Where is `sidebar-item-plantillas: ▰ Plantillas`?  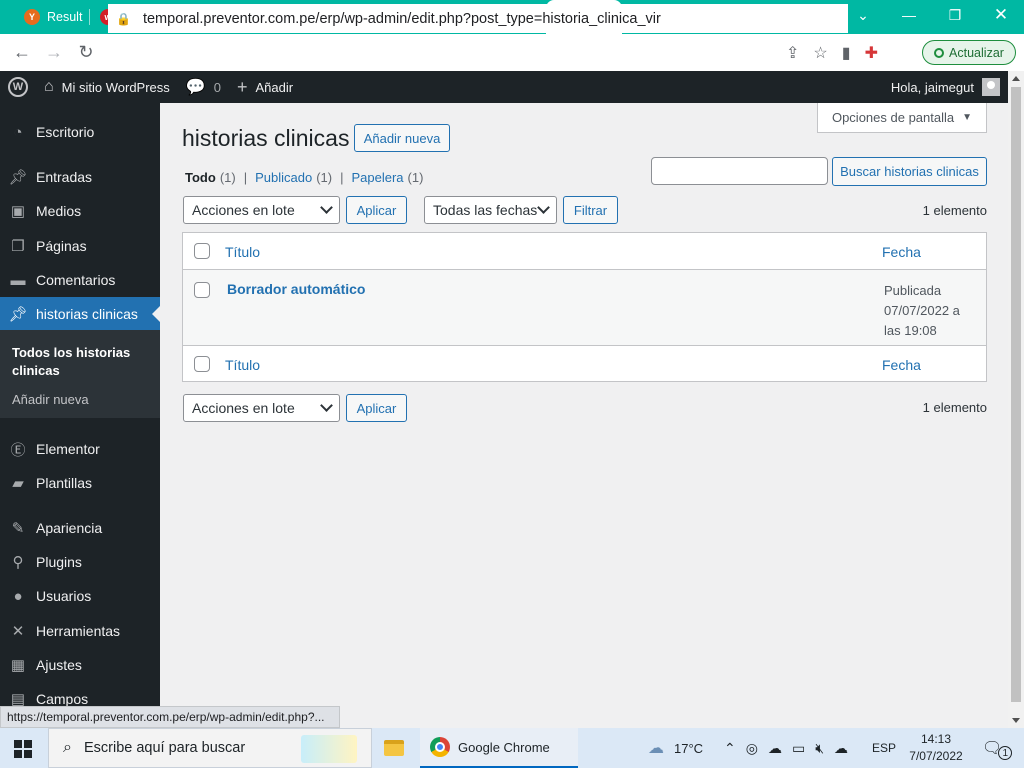
sidebar-item-plantillas: ▰ Plantillas is located at coordinates (80, 483).